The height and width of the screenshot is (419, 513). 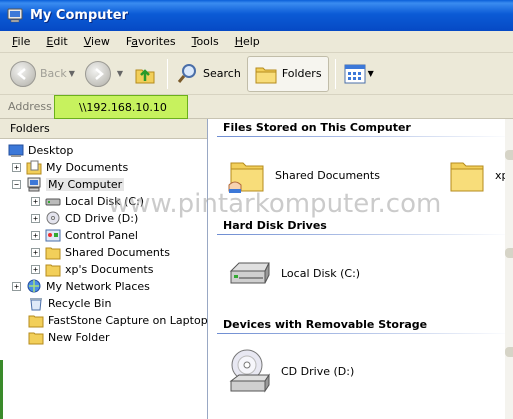 What do you see at coordinates (266, 75) in the screenshot?
I see `folders-icon` at bounding box center [266, 75].